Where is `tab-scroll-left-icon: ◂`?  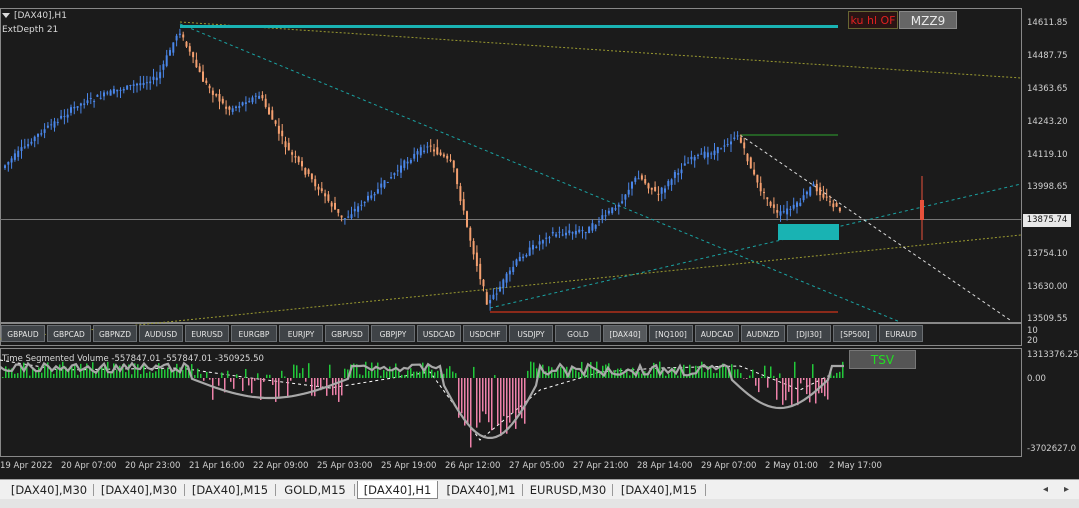
tab-scroll-left-icon: ◂ is located at coordinates (1045, 490).